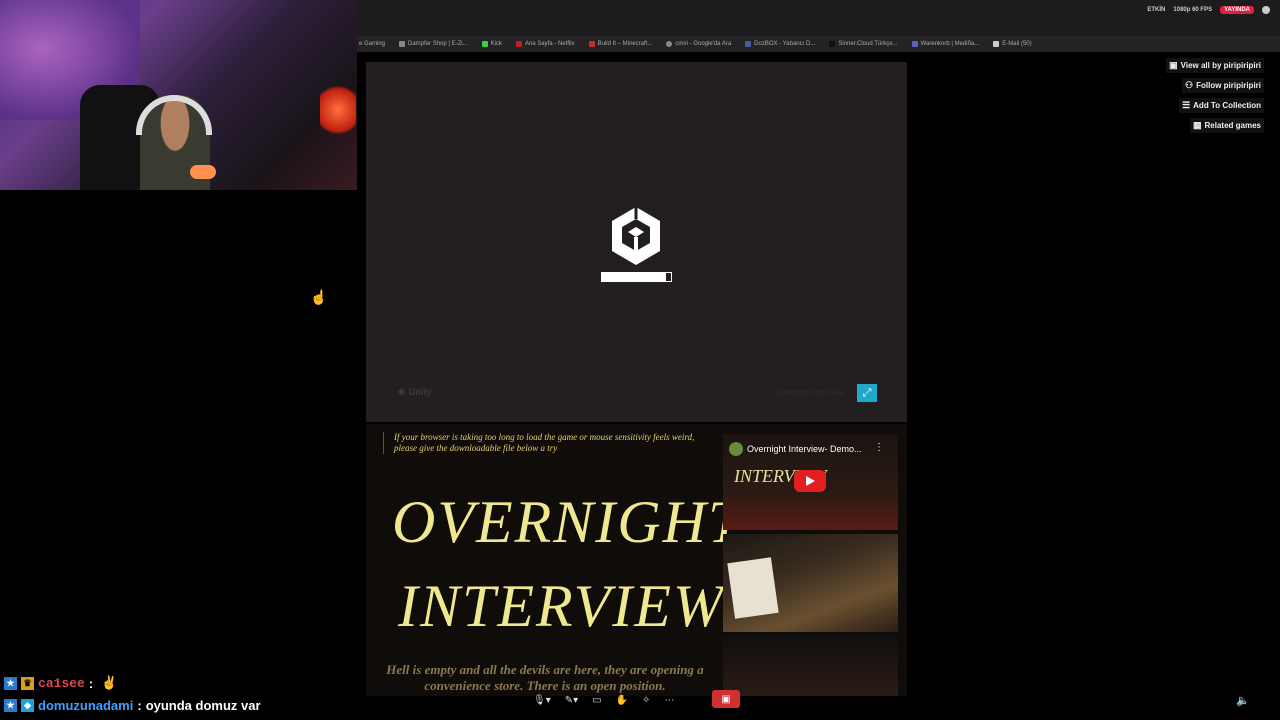 This screenshot has height=720, width=1280. I want to click on stop-icon: ▣, so click(726, 699).